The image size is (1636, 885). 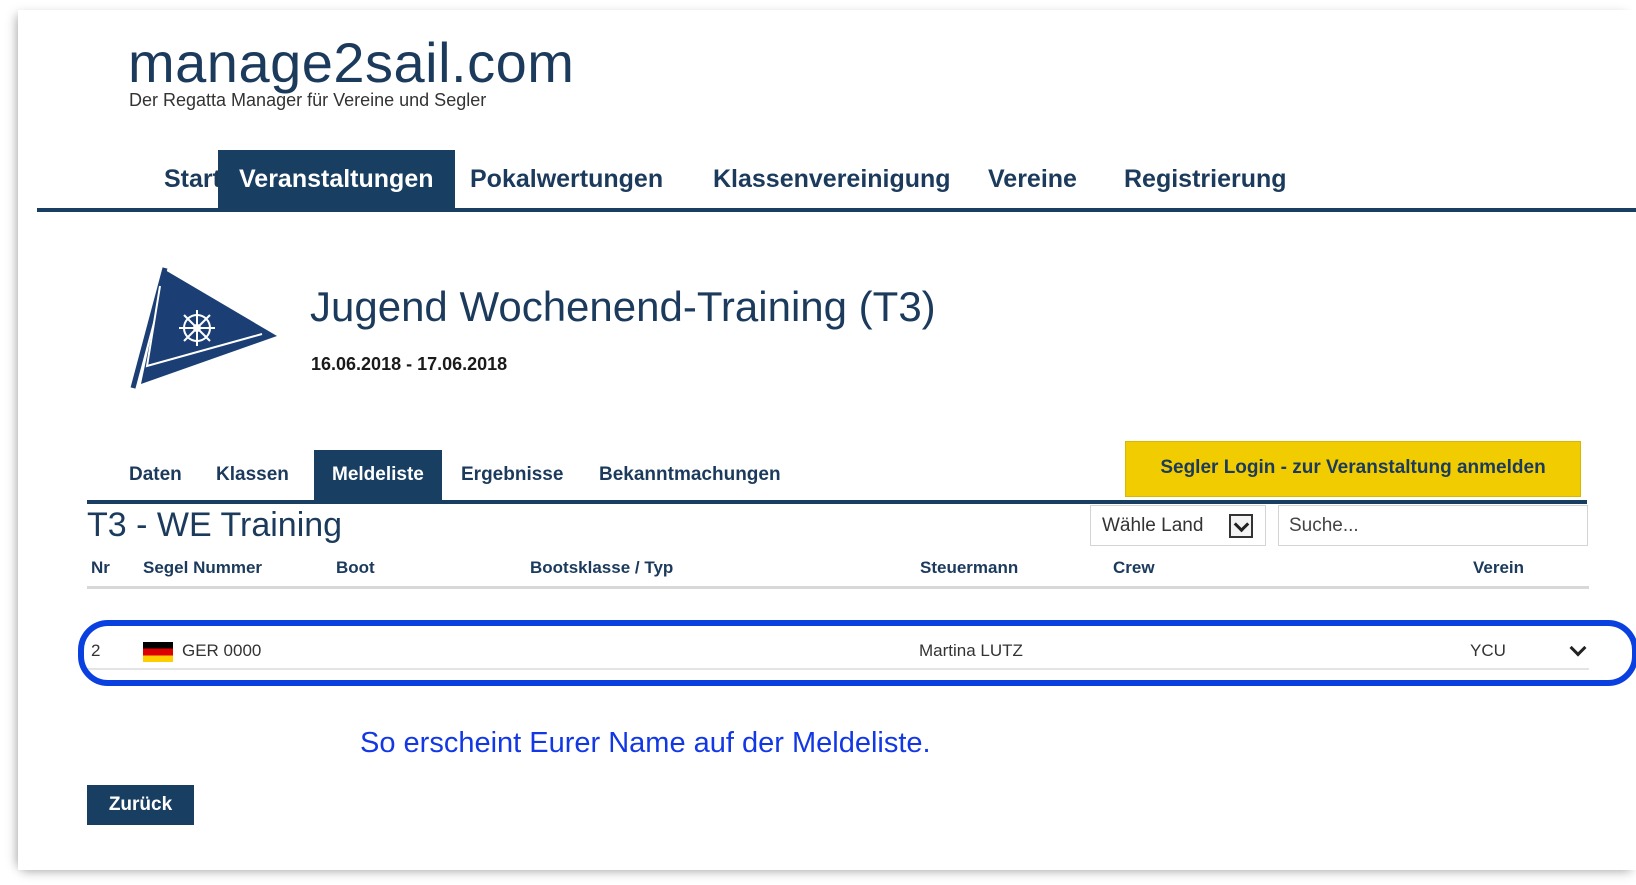 What do you see at coordinates (202, 568) in the screenshot?
I see `column-header-segel-nummer: Segel Nummer` at bounding box center [202, 568].